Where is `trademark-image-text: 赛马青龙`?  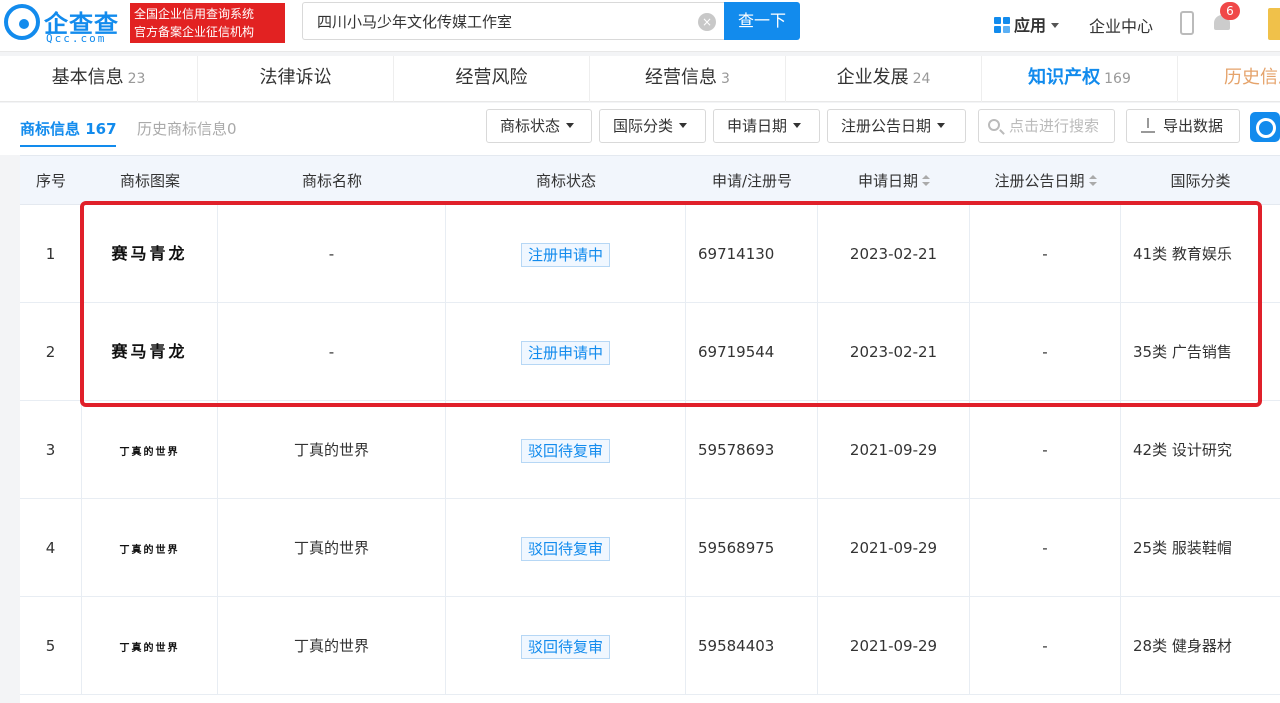
trademark-image-text: 赛马青龙 is located at coordinates (149, 351).